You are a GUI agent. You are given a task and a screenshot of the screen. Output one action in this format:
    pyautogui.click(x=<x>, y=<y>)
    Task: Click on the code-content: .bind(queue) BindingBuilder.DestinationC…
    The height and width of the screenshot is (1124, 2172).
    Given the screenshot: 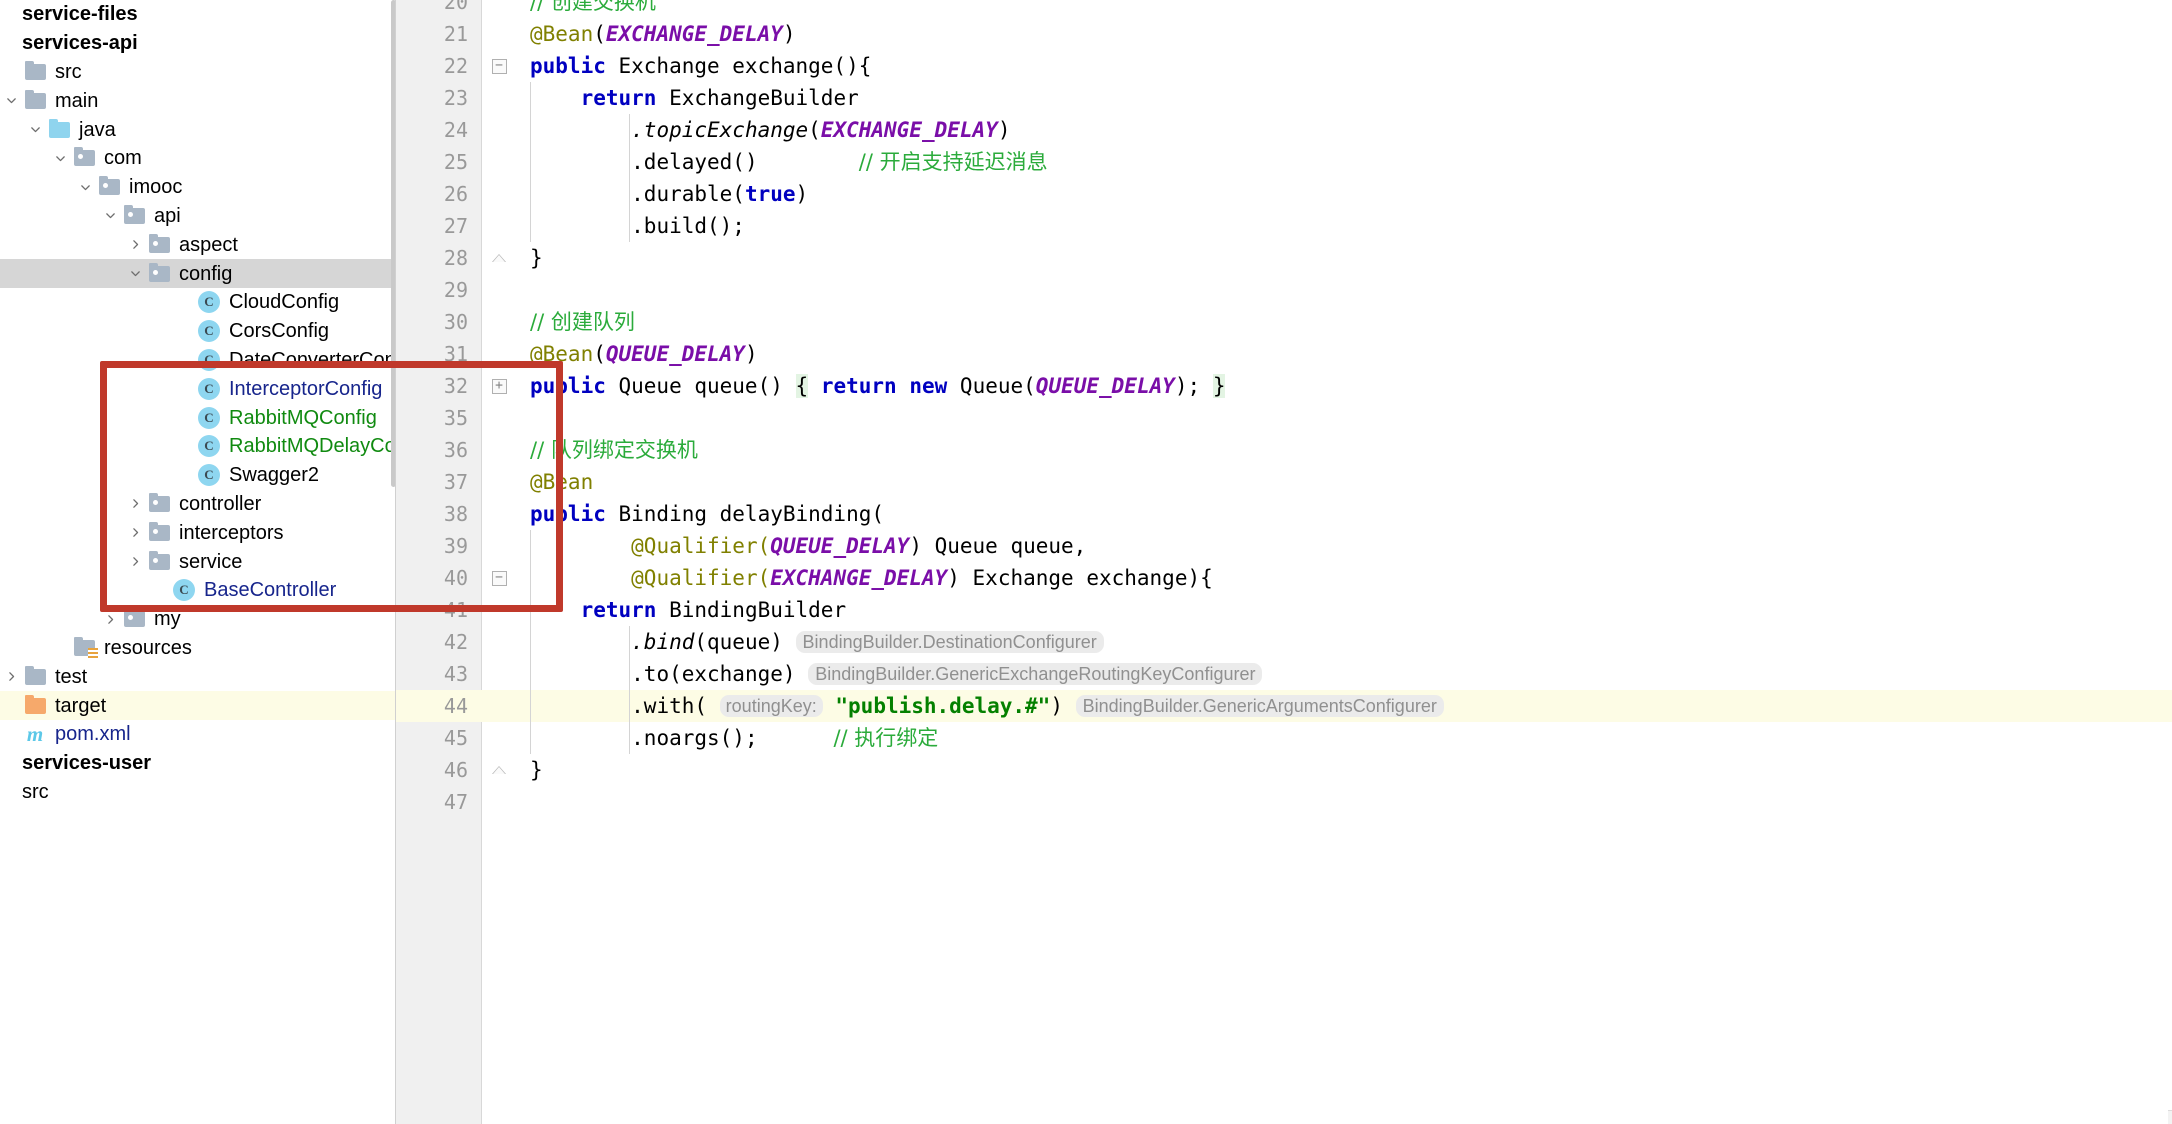 What is the action you would take?
    pyautogui.click(x=1344, y=642)
    